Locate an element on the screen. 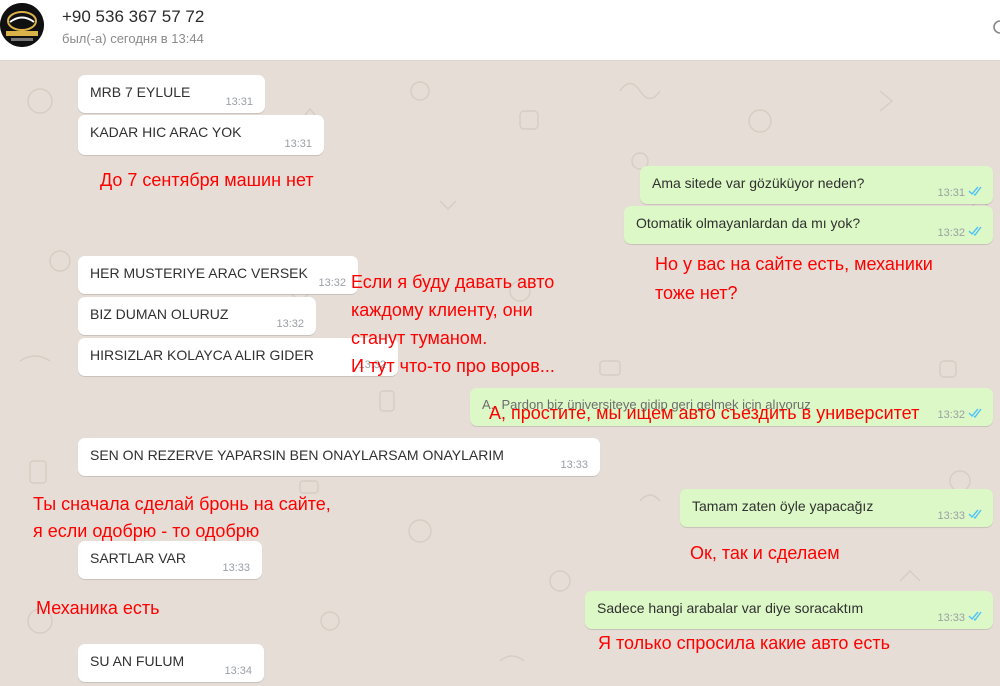 The width and height of the screenshot is (1000, 686). contact-name: +90 536 367 57 72 is located at coordinates (133, 17).